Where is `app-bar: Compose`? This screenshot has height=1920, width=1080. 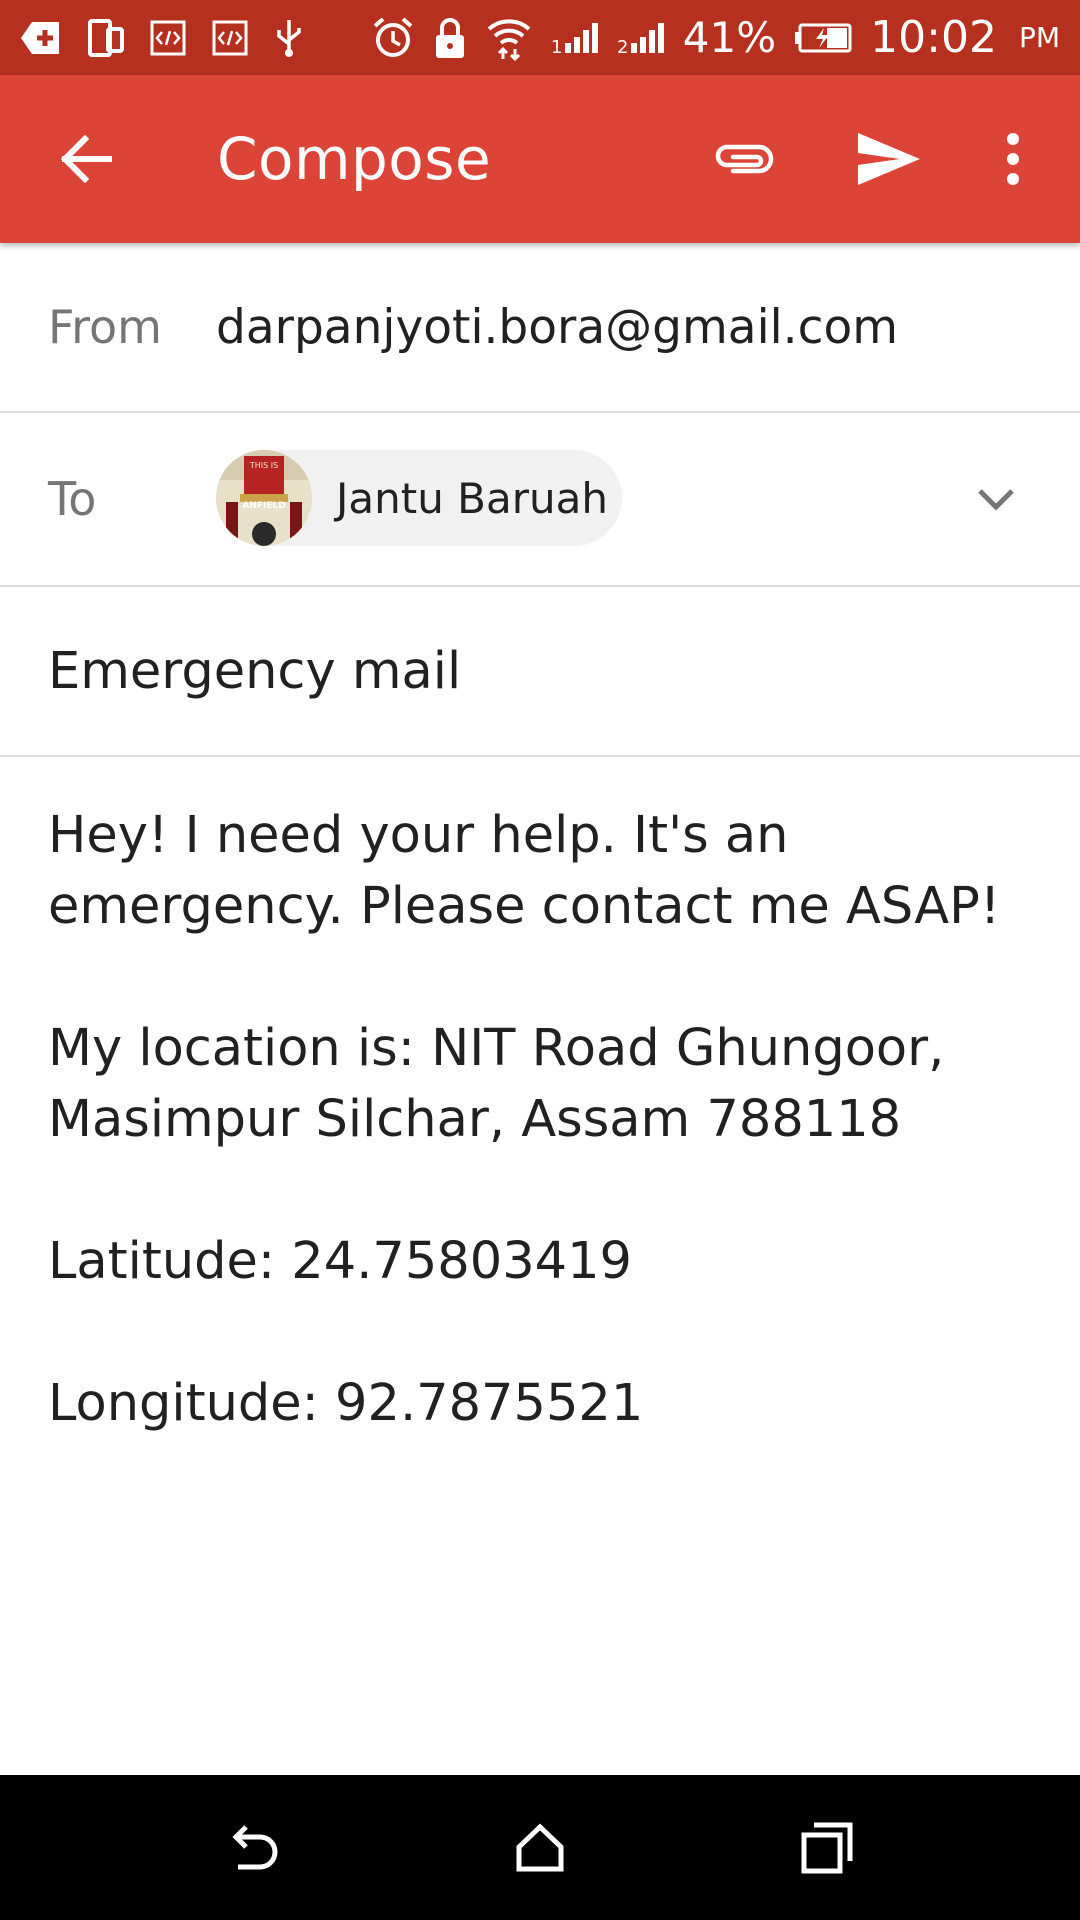 app-bar: Compose is located at coordinates (540, 159).